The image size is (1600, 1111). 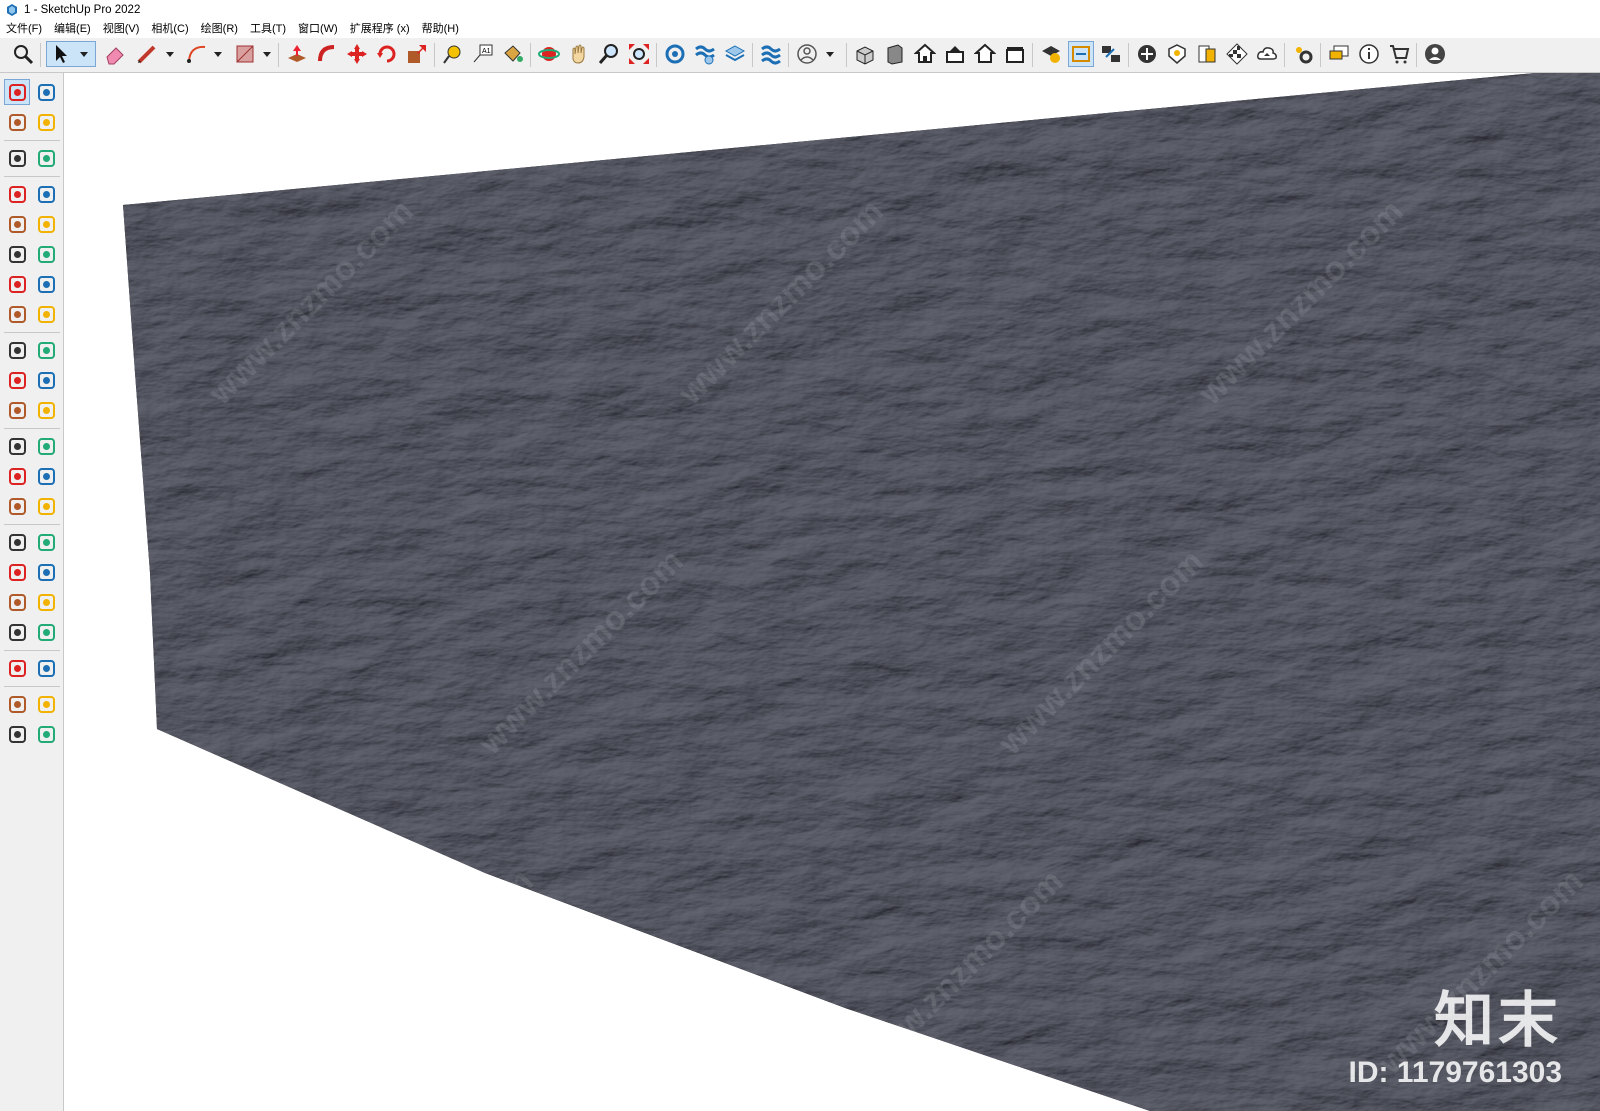 What do you see at coordinates (1051, 54) in the screenshot?
I see `check-icon` at bounding box center [1051, 54].